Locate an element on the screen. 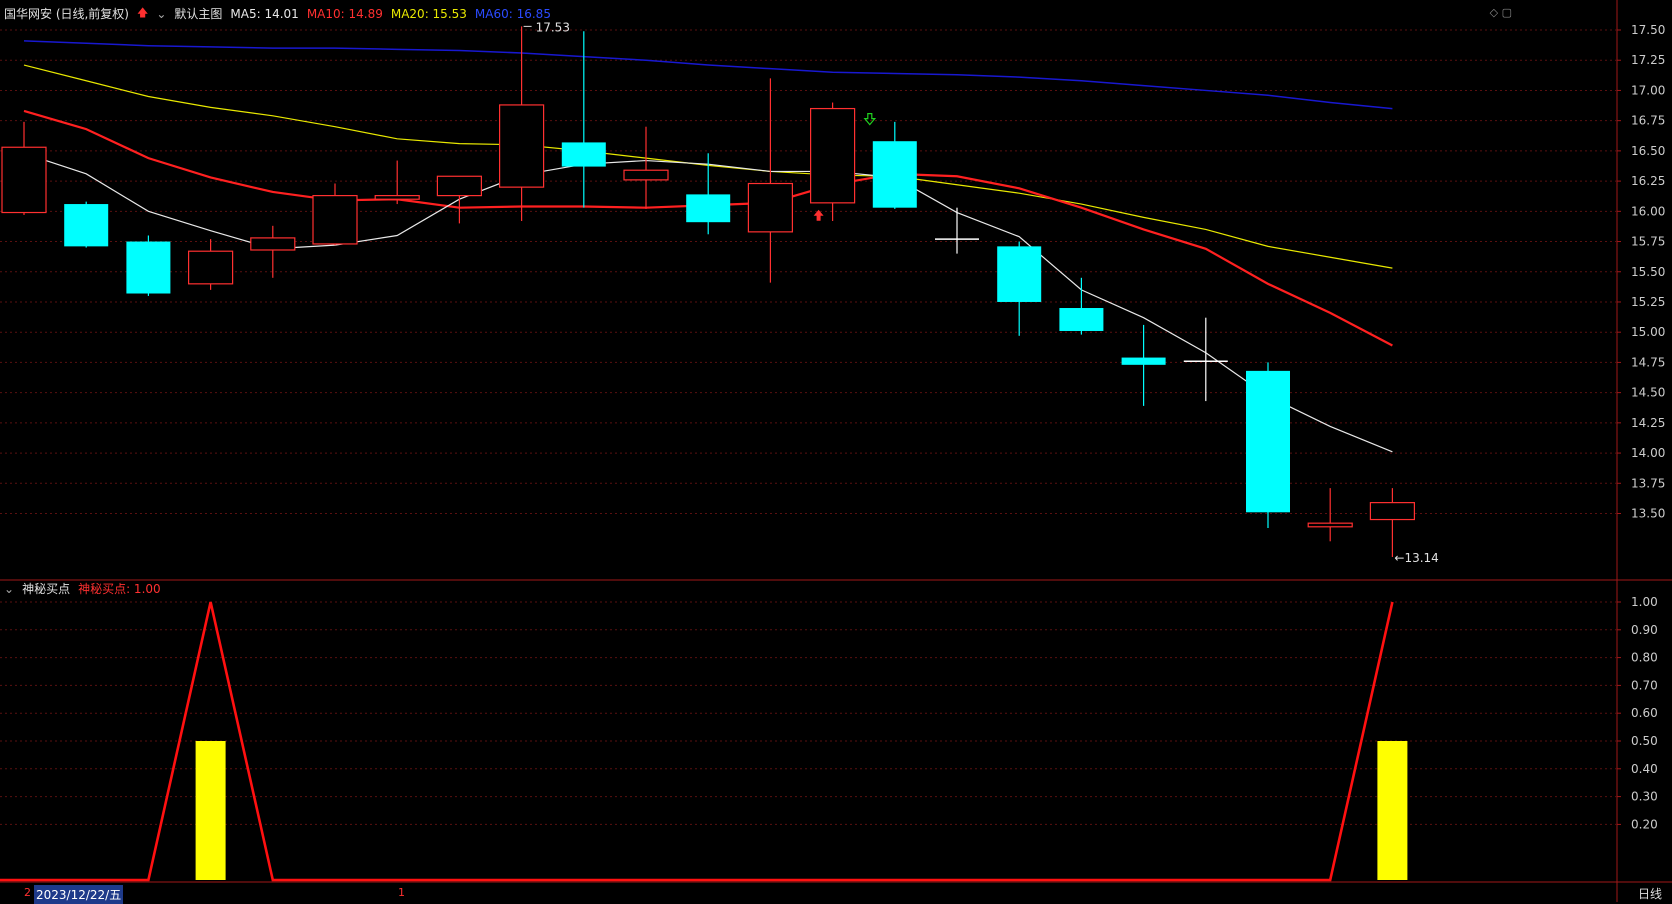 This screenshot has width=1672, height=904. low-price-label: ←13.14 is located at coordinates (1416, 558).